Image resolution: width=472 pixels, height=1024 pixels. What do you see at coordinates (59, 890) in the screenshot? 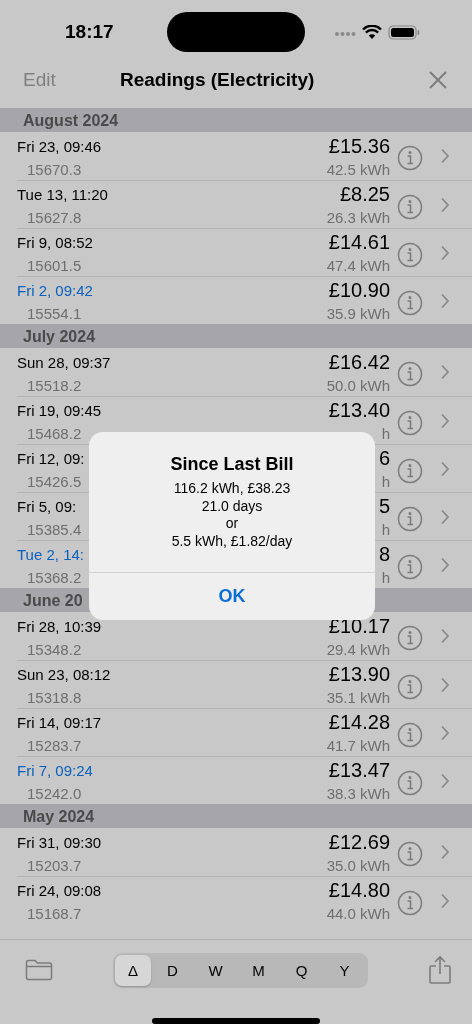
I see `reading-date: Fri 24, 09:08` at bounding box center [59, 890].